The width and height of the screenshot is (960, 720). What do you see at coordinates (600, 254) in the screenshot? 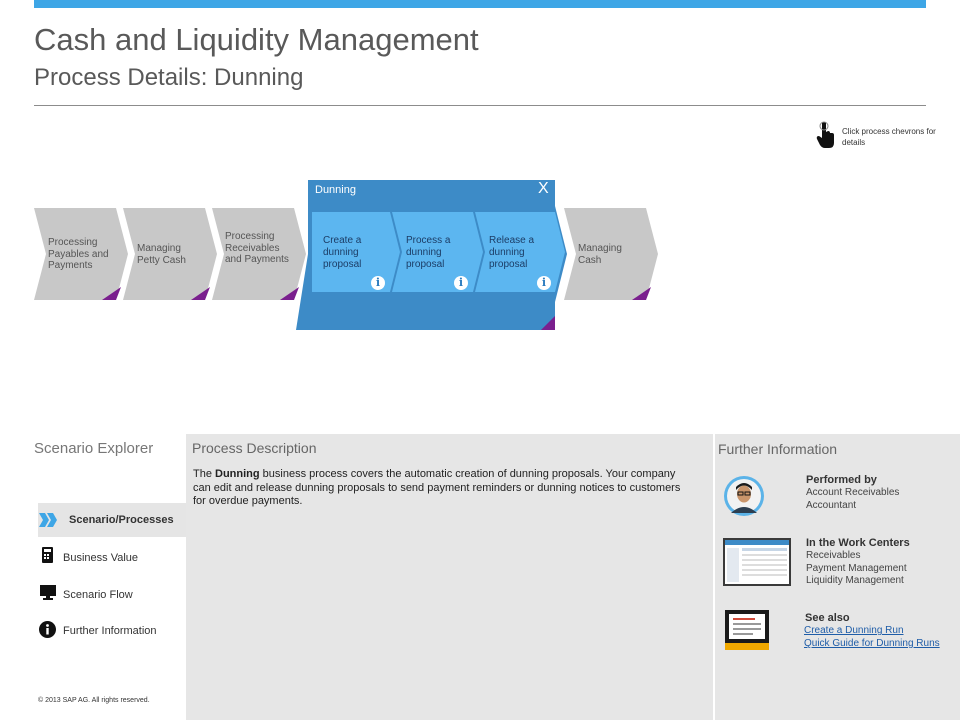
I see `chevron-label: Managing Cash` at bounding box center [600, 254].